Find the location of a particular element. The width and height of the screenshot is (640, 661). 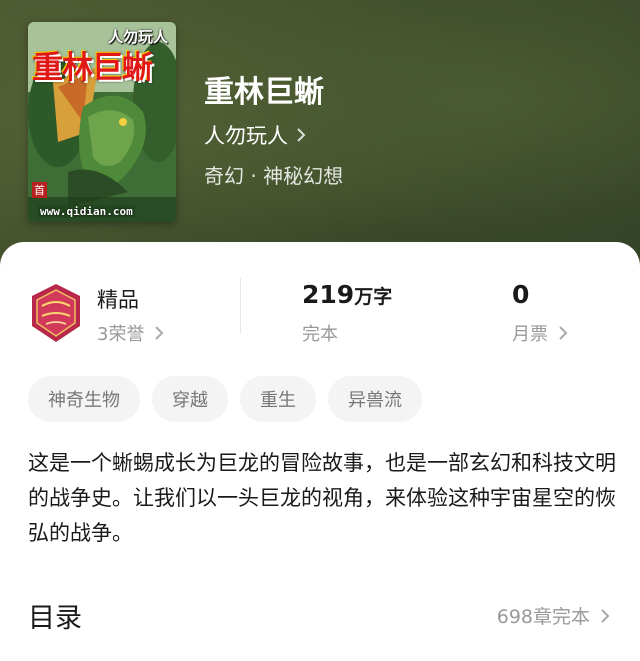

author-name: 人勿玩人 is located at coordinates (246, 136).